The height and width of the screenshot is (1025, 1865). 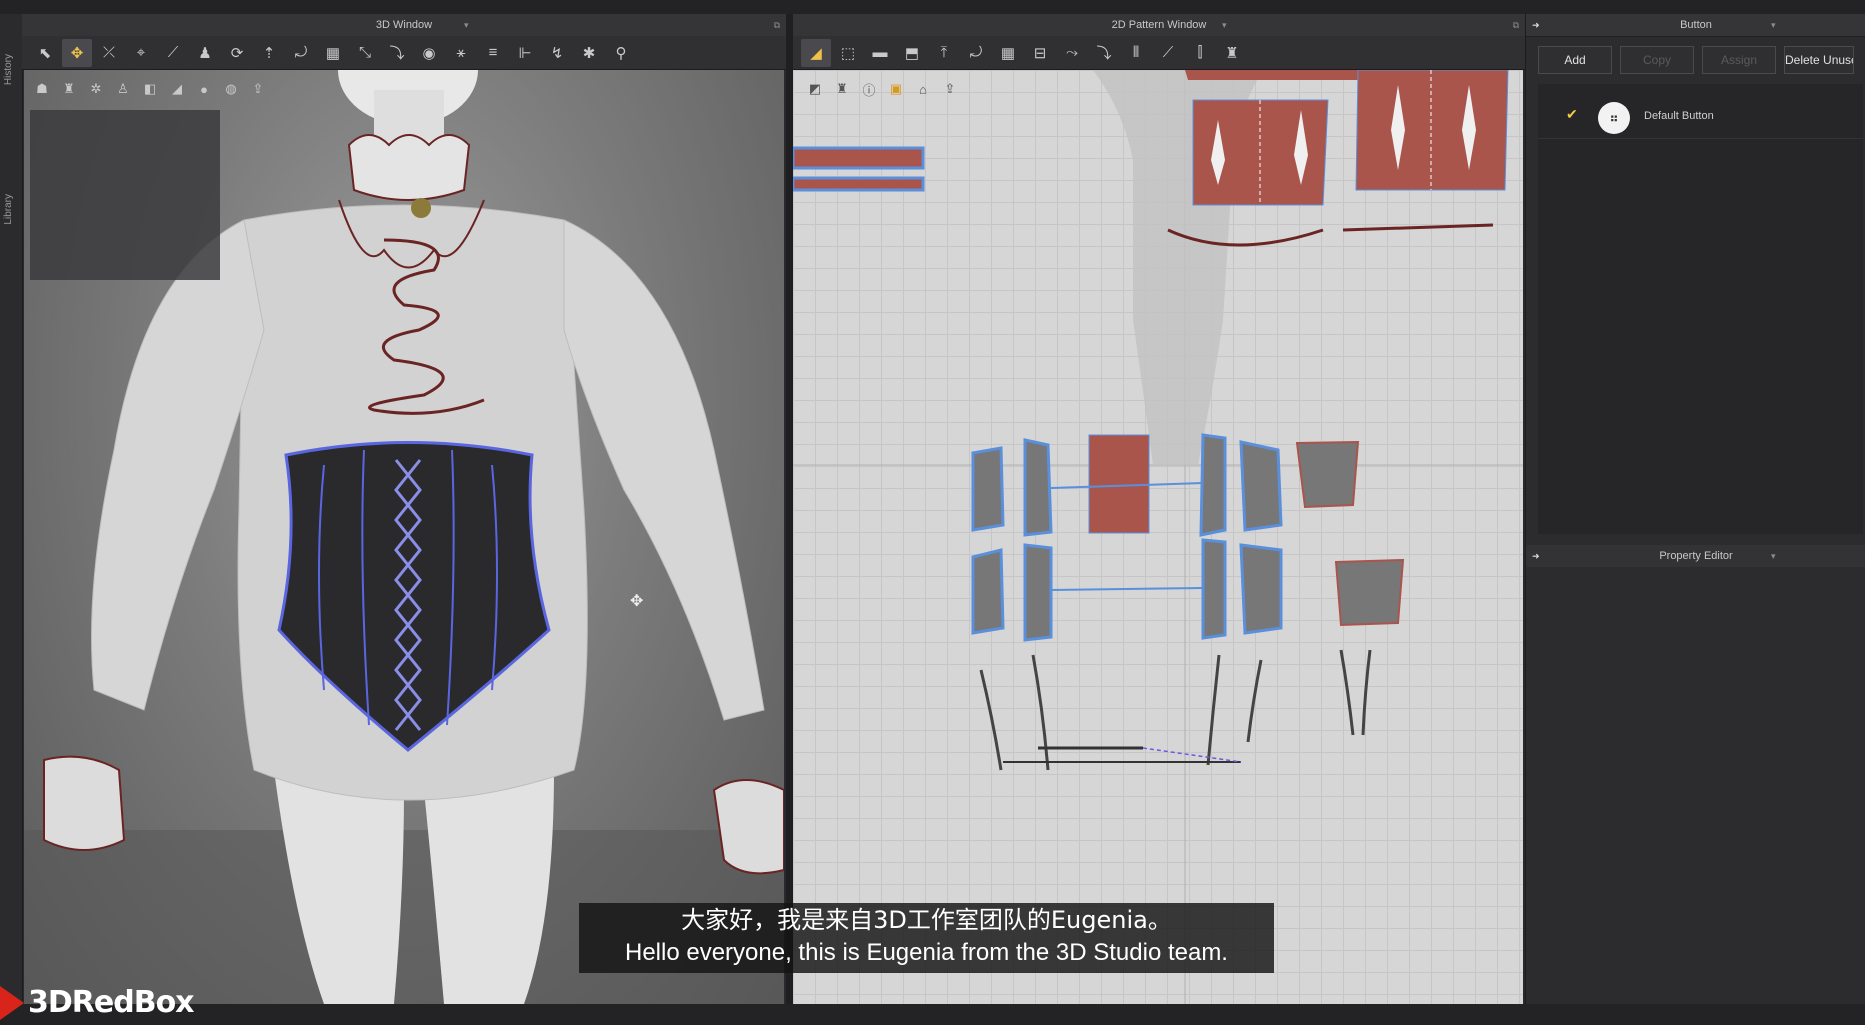 I want to click on list-item-label: Default Button, so click(x=1679, y=116).